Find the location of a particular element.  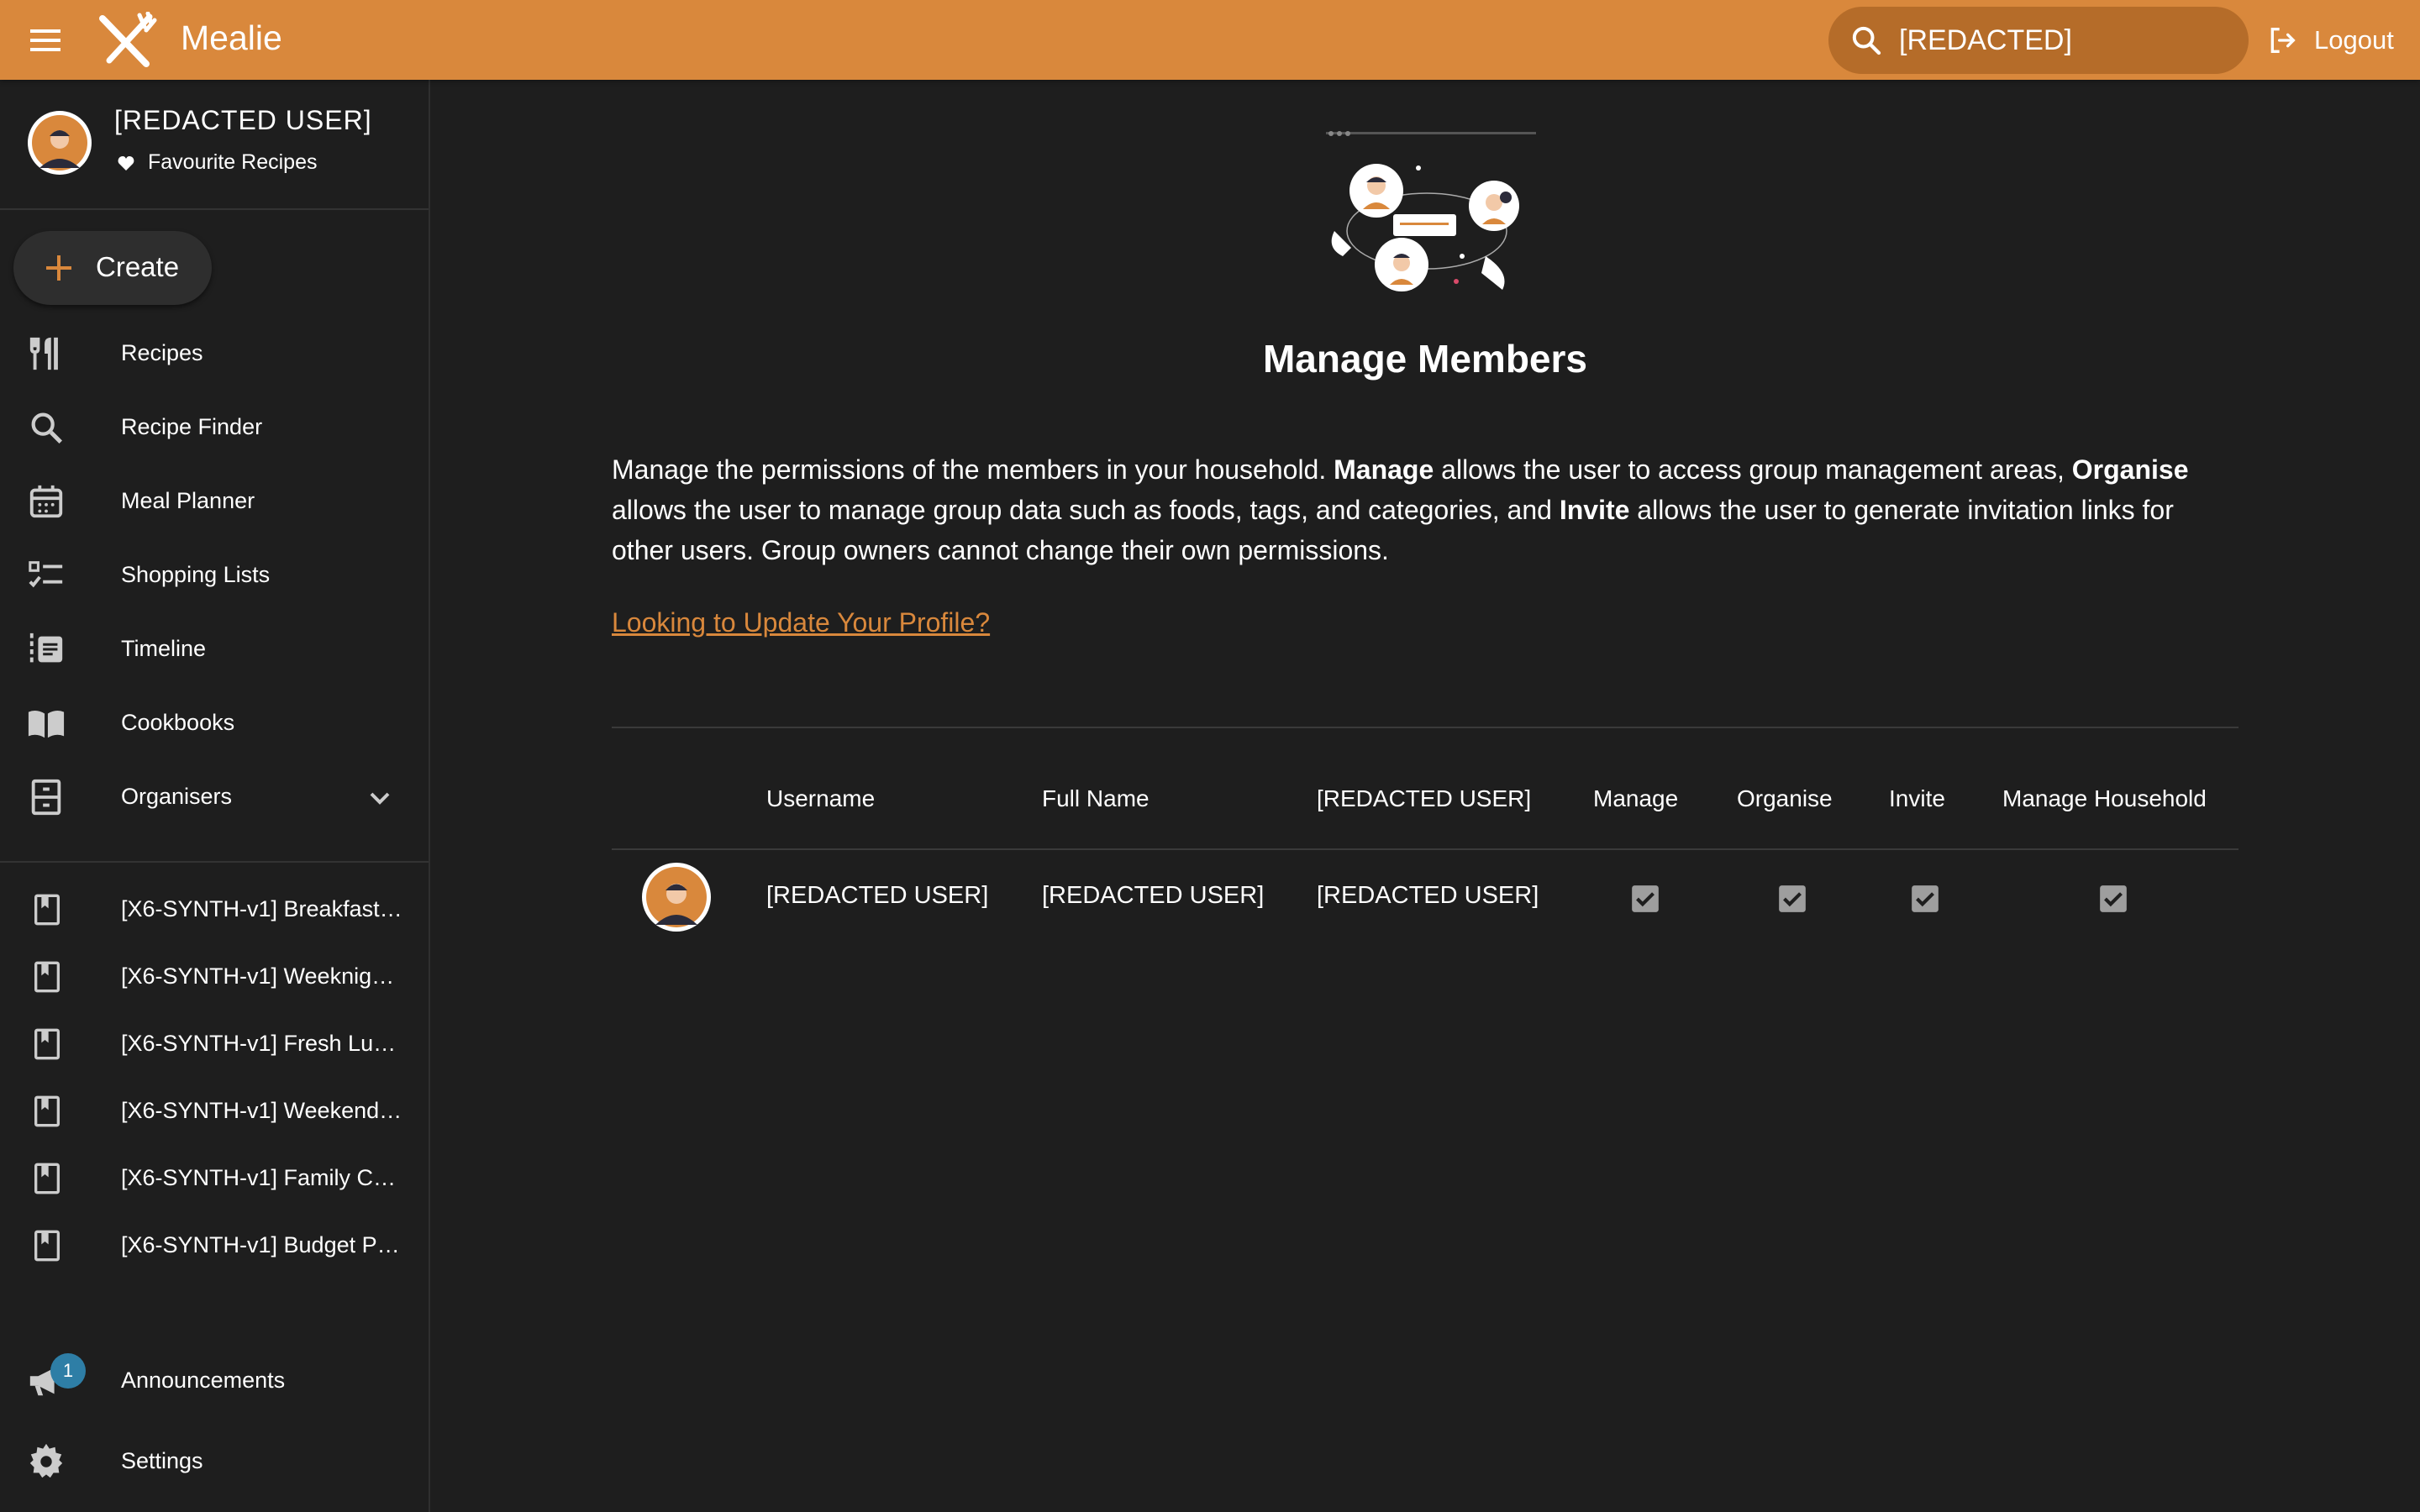

search-input: [REDACTED] is located at coordinates (2039, 40).